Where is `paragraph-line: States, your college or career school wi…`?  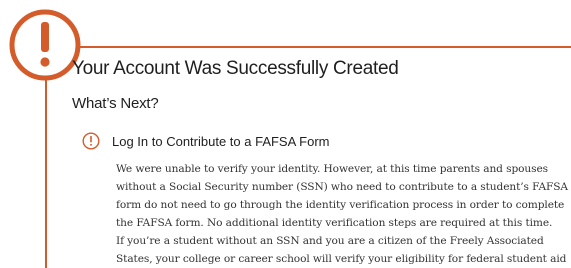 paragraph-line: States, your college or career school wi… is located at coordinates (341, 259).